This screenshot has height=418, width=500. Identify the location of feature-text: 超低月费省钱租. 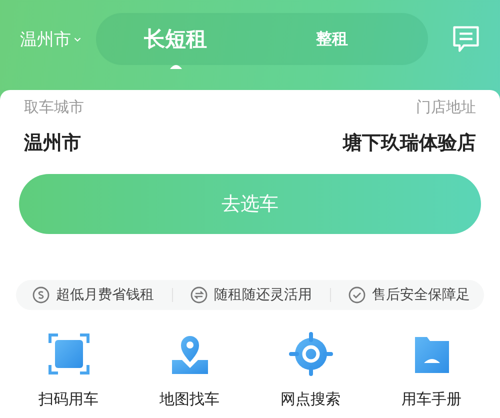
(105, 295).